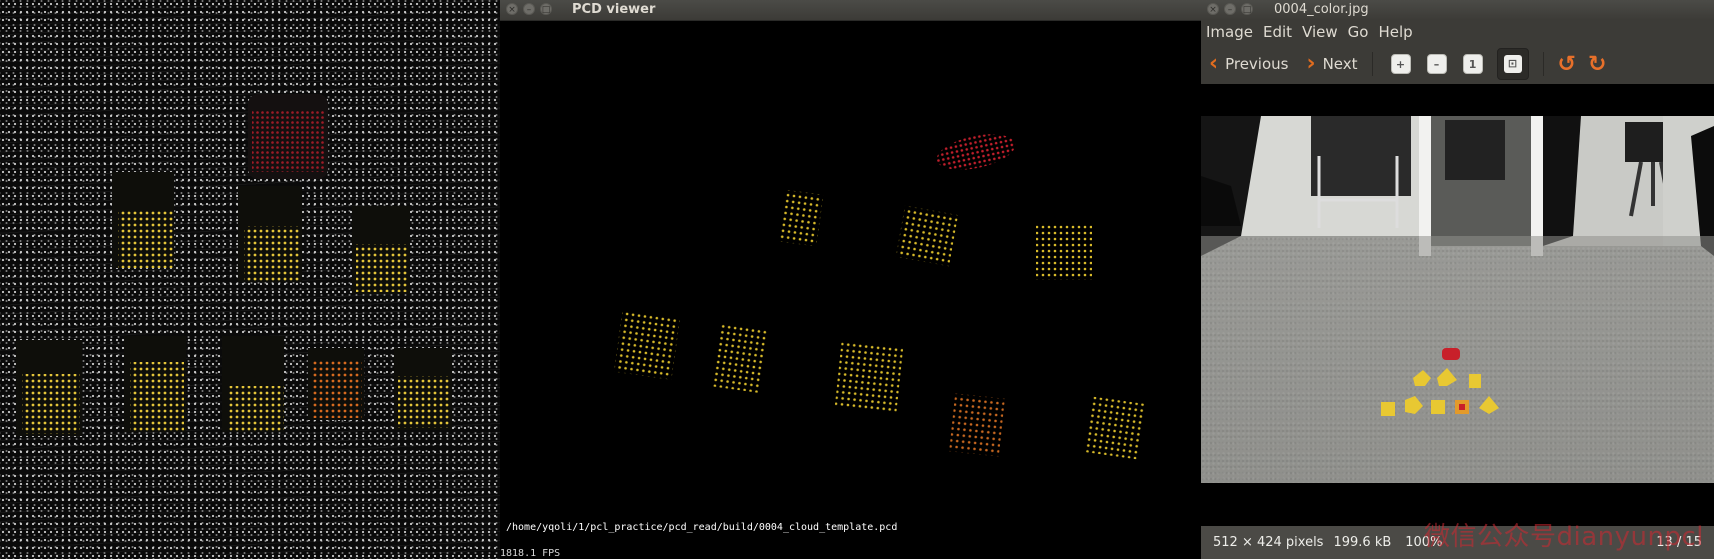 This screenshot has width=1714, height=559. I want to click on pcd-viewer-titlebar: × – □ PCD viewer, so click(850, 10).